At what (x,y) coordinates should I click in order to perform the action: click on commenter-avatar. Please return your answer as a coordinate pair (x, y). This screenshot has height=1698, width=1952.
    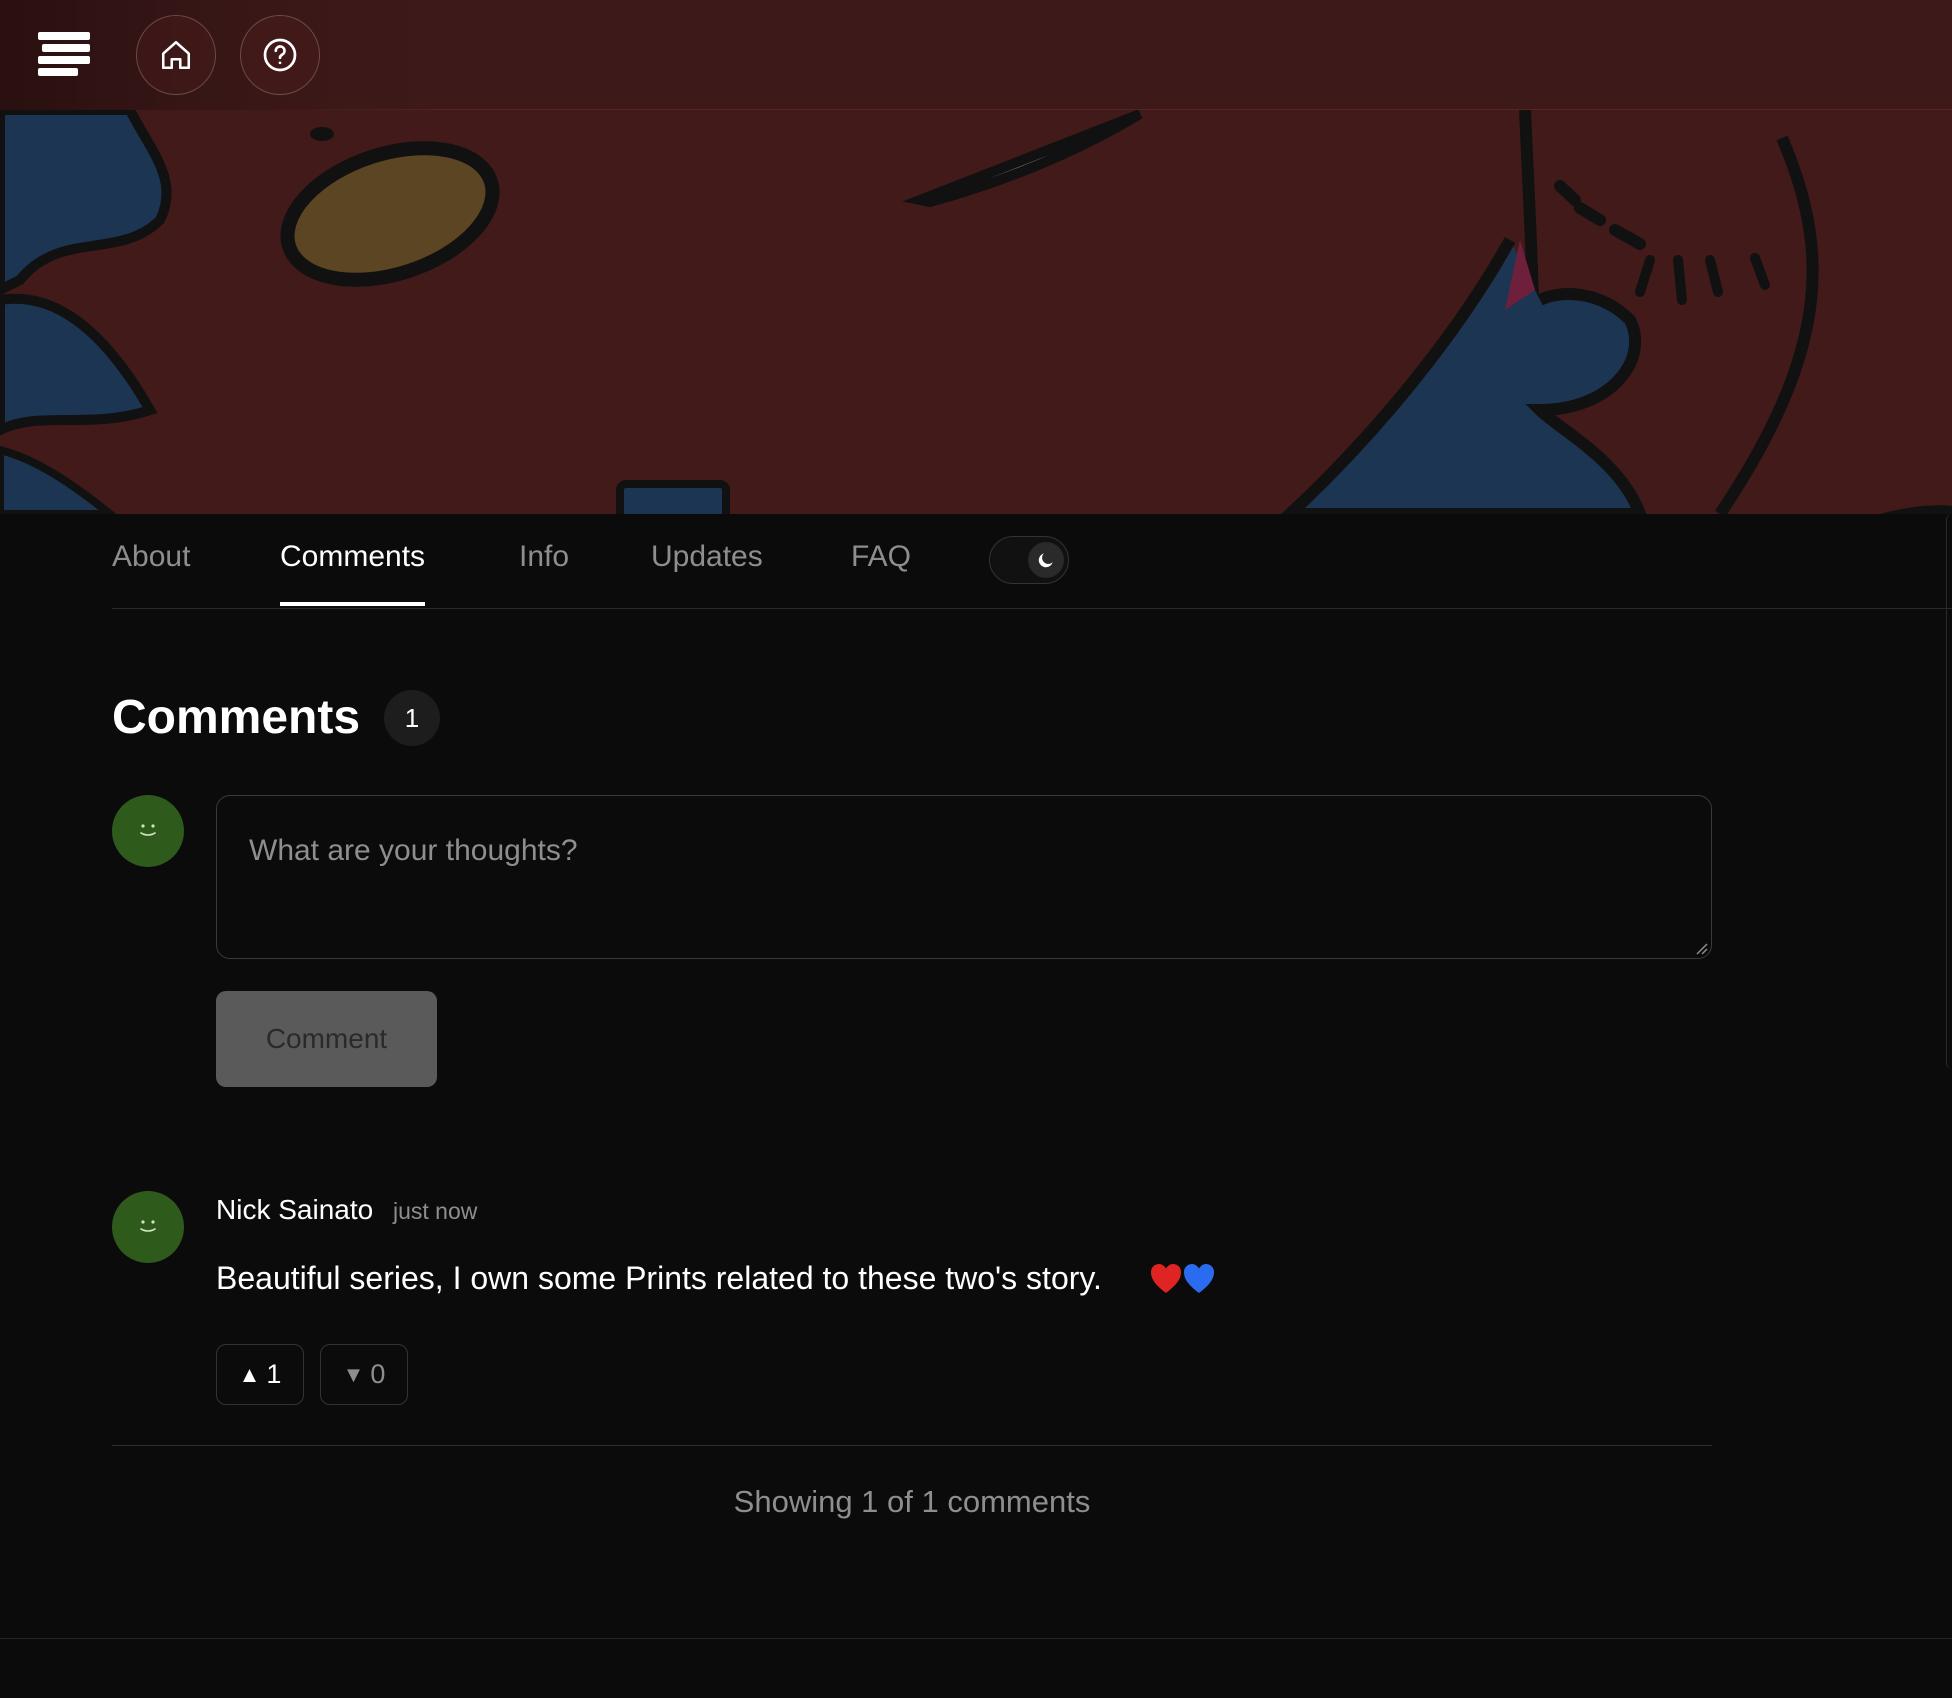
    Looking at the image, I should click on (148, 1227).